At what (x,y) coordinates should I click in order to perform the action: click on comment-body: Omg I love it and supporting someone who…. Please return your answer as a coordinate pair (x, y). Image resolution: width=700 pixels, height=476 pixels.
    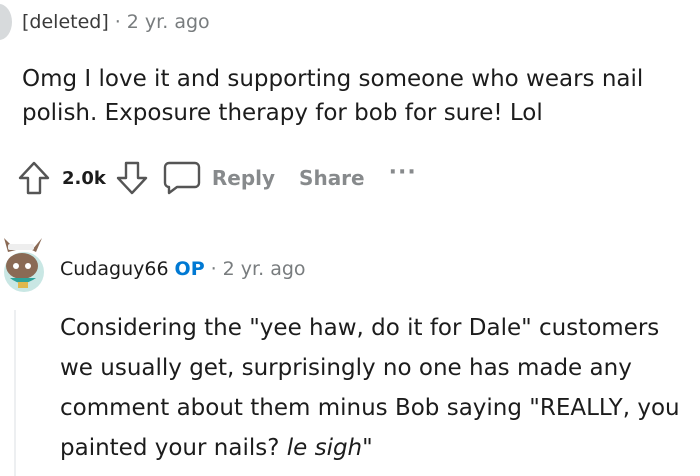
    Looking at the image, I should click on (333, 96).